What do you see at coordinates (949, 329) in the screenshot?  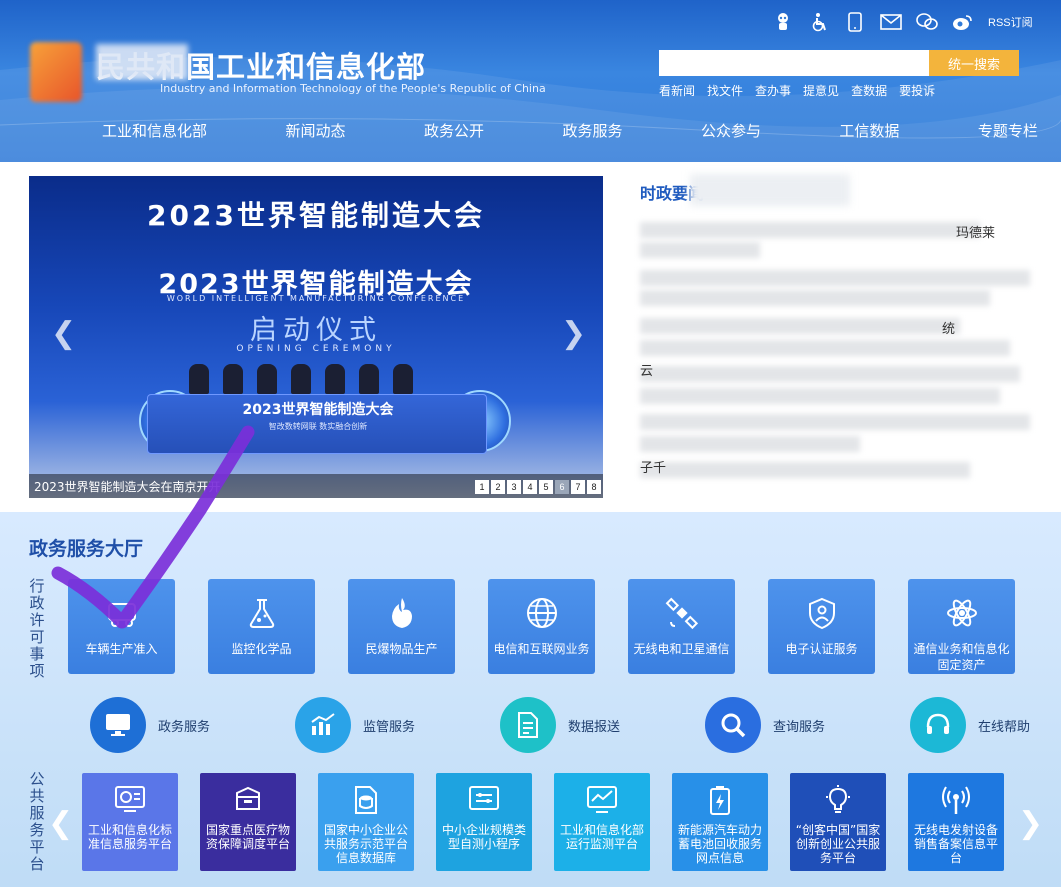 I see `news-fragment: 统` at bounding box center [949, 329].